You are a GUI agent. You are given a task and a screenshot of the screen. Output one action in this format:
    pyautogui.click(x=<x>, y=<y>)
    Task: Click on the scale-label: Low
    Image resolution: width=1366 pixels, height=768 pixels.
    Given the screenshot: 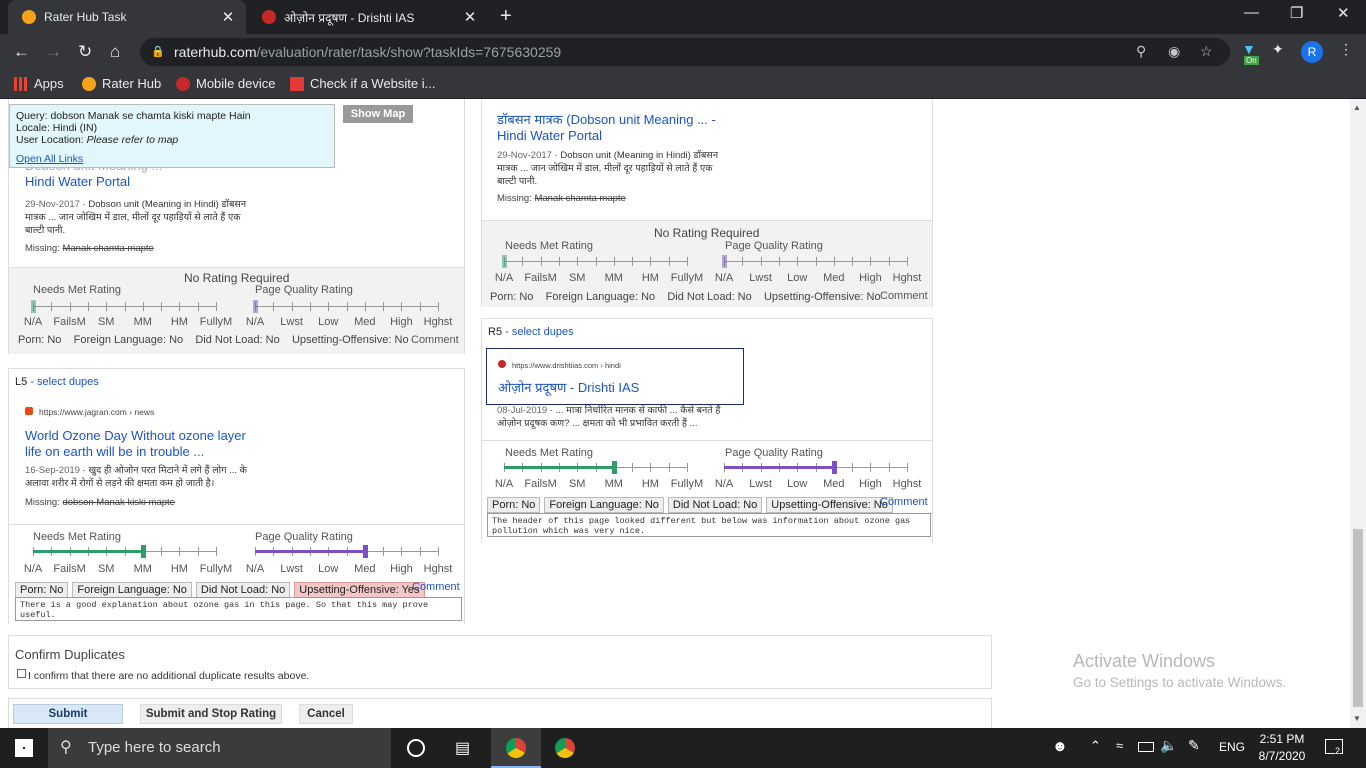 What is the action you would take?
    pyautogui.click(x=797, y=484)
    